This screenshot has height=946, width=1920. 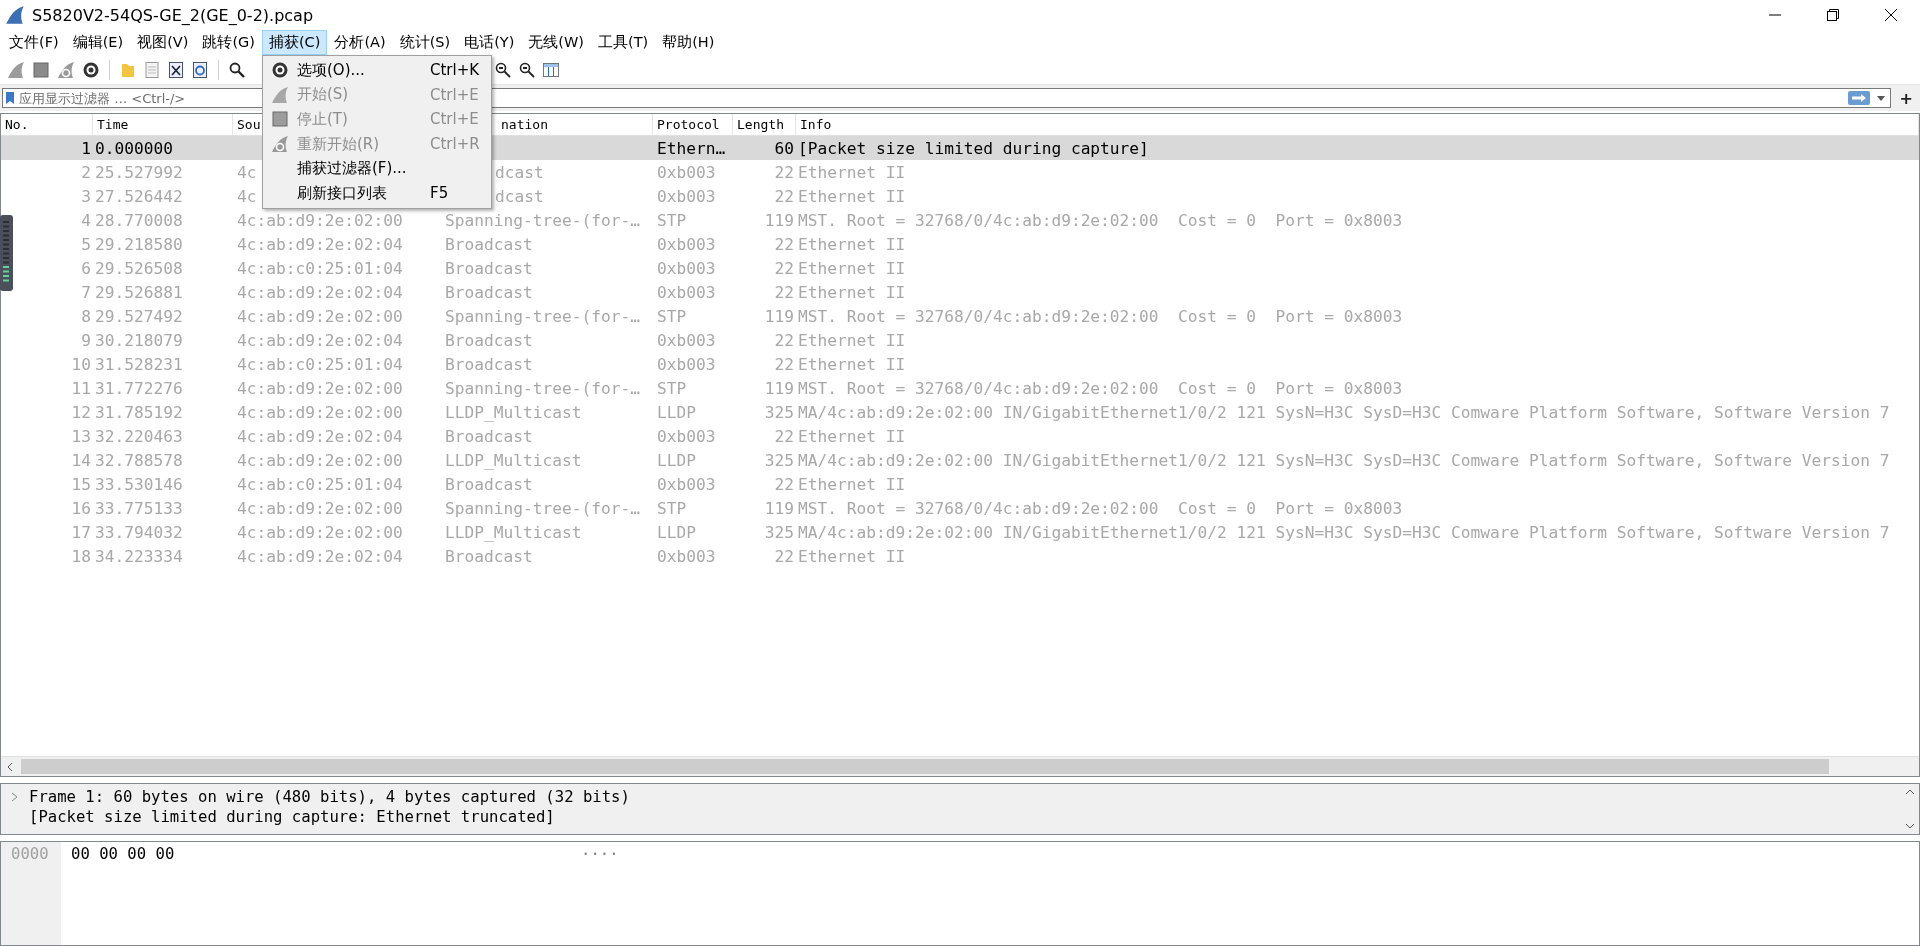 What do you see at coordinates (237, 69) in the screenshot?
I see `find-button` at bounding box center [237, 69].